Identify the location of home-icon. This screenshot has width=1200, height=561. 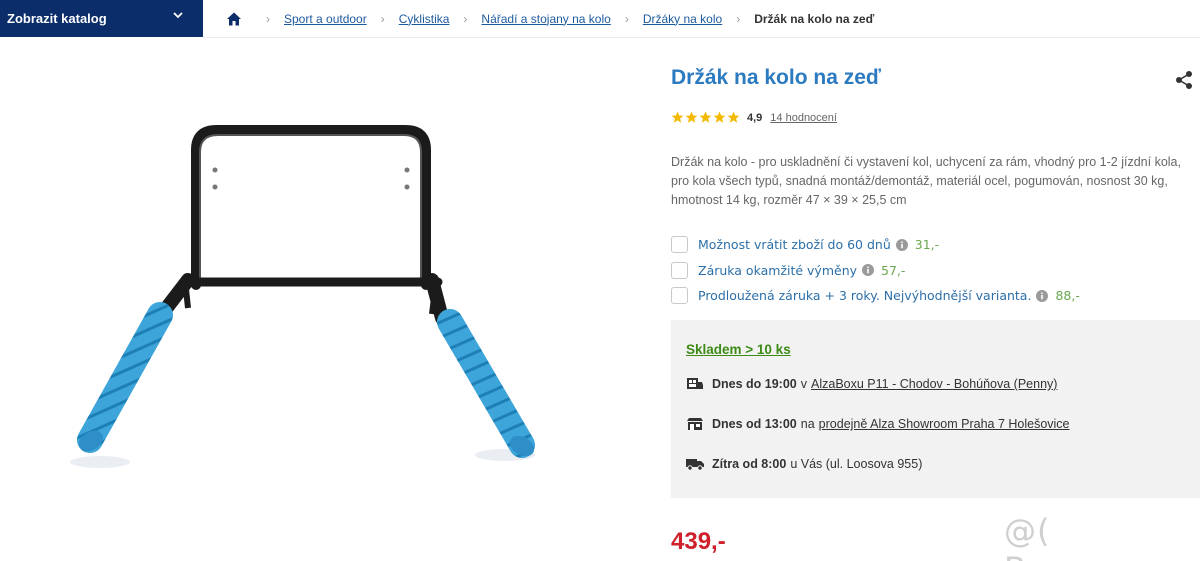
(234, 19).